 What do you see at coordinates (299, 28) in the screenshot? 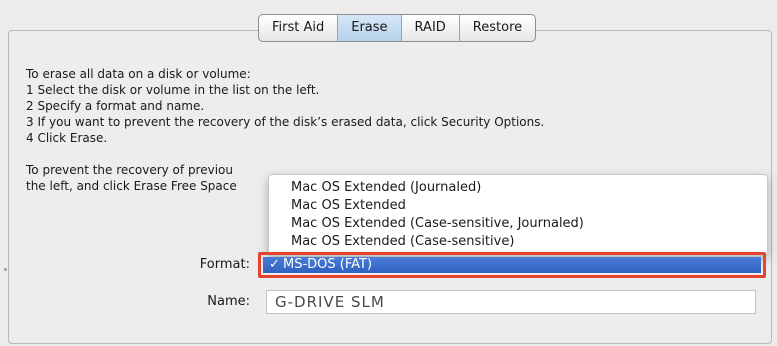
I see `tab-first-aid: First Aid` at bounding box center [299, 28].